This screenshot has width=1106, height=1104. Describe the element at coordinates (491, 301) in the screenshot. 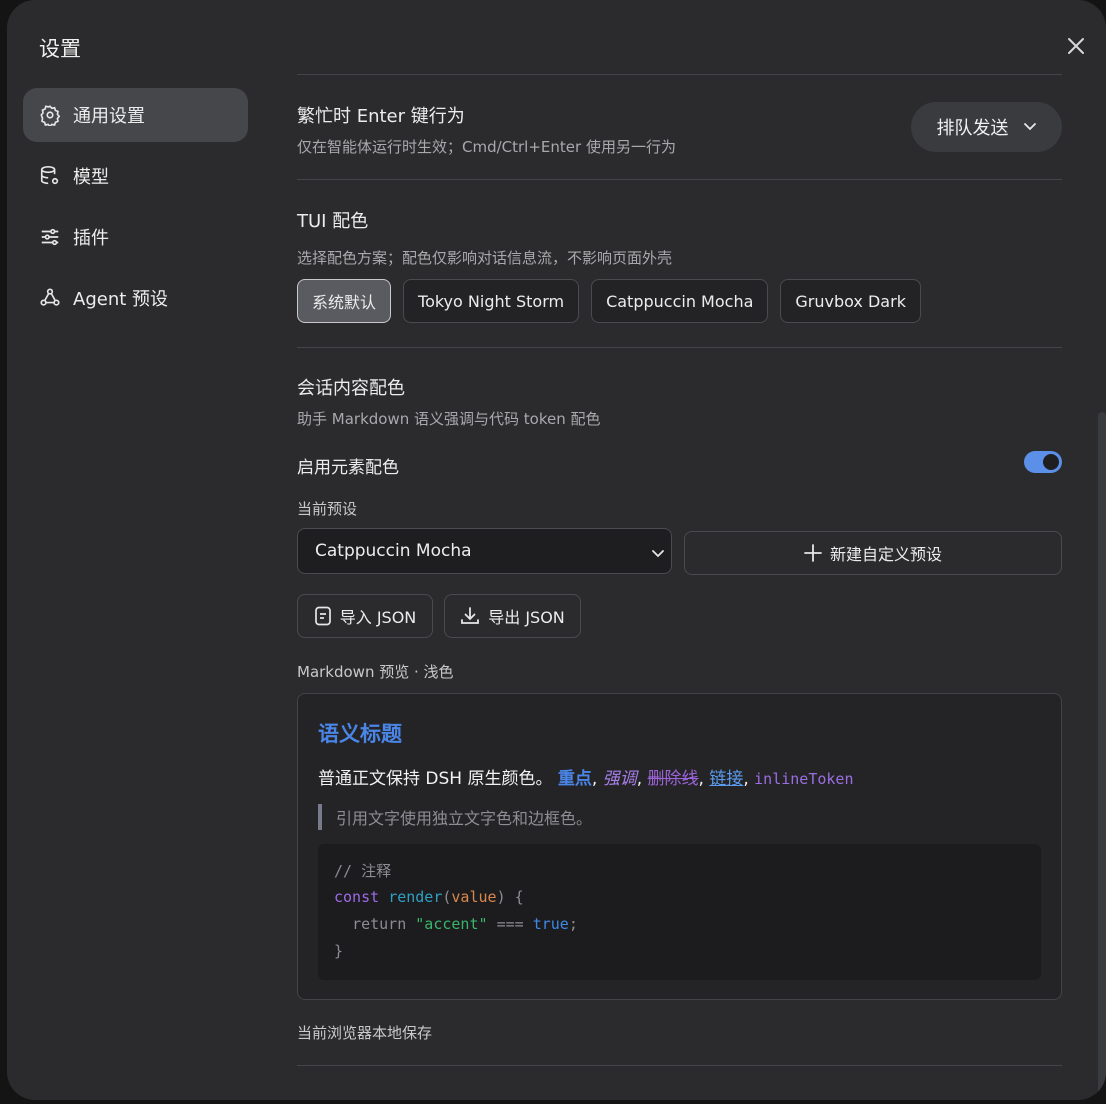

I see `theme-option-tokyo-night-storm: Tokyo Night Storm` at that location.